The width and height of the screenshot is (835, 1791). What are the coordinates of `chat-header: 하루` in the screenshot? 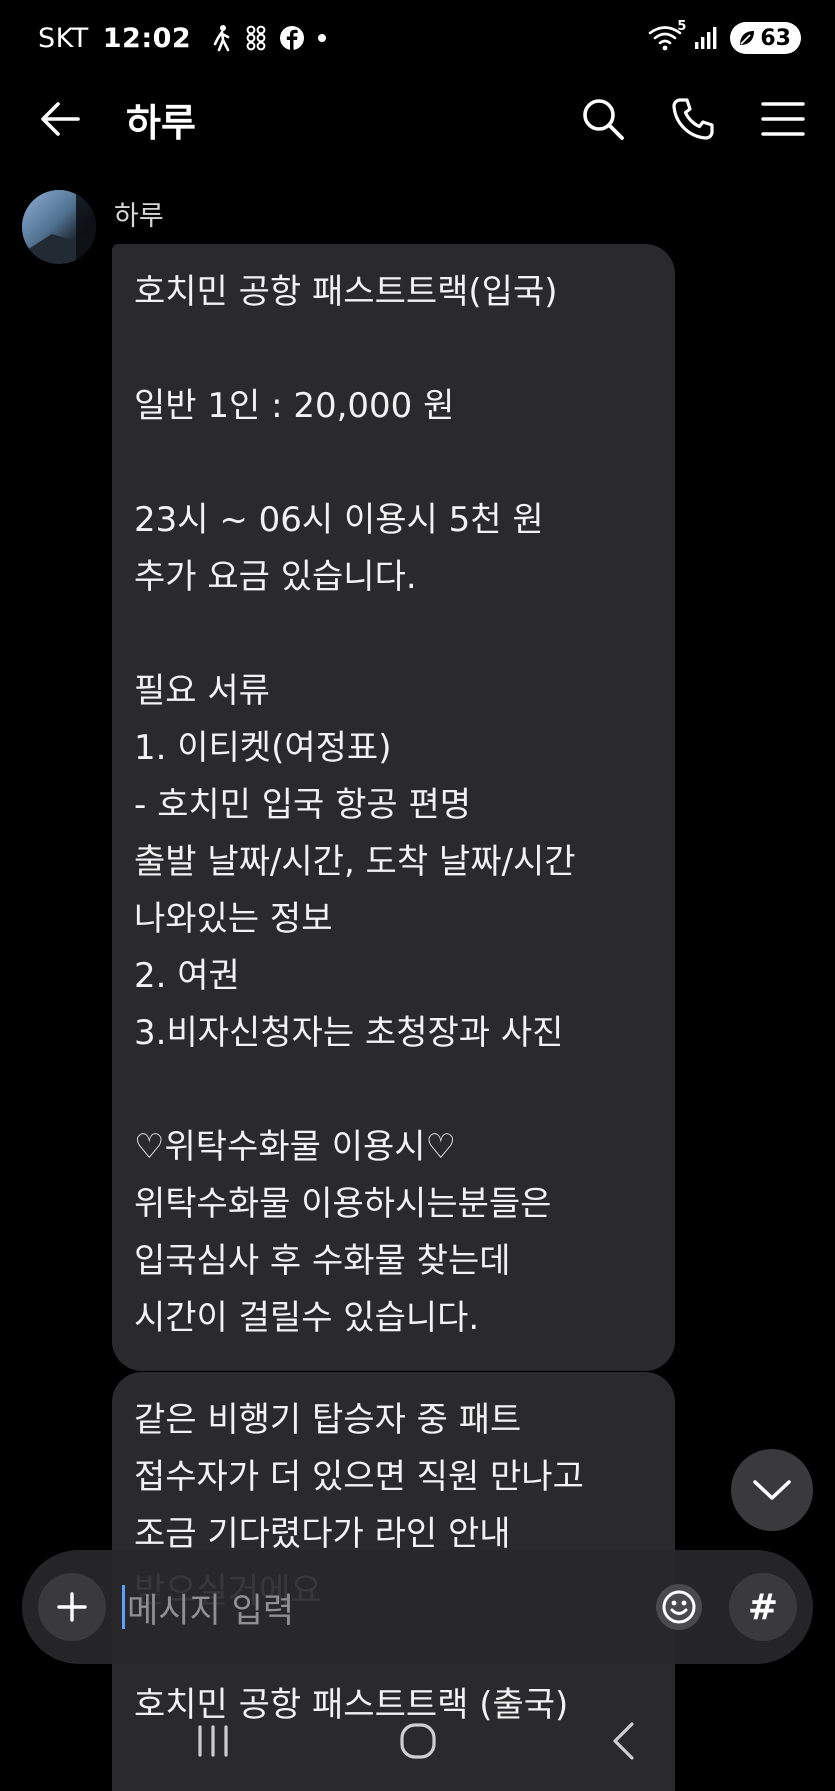 It's located at (417, 119).